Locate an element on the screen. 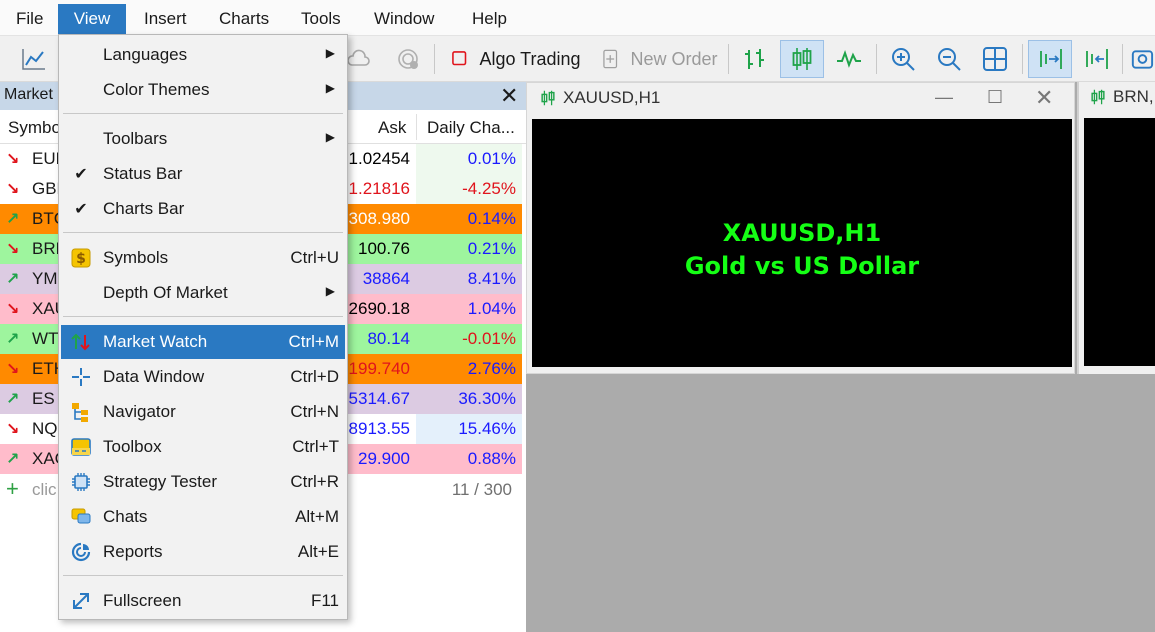  menu-item-label: Strategy Tester is located at coordinates (160, 481).